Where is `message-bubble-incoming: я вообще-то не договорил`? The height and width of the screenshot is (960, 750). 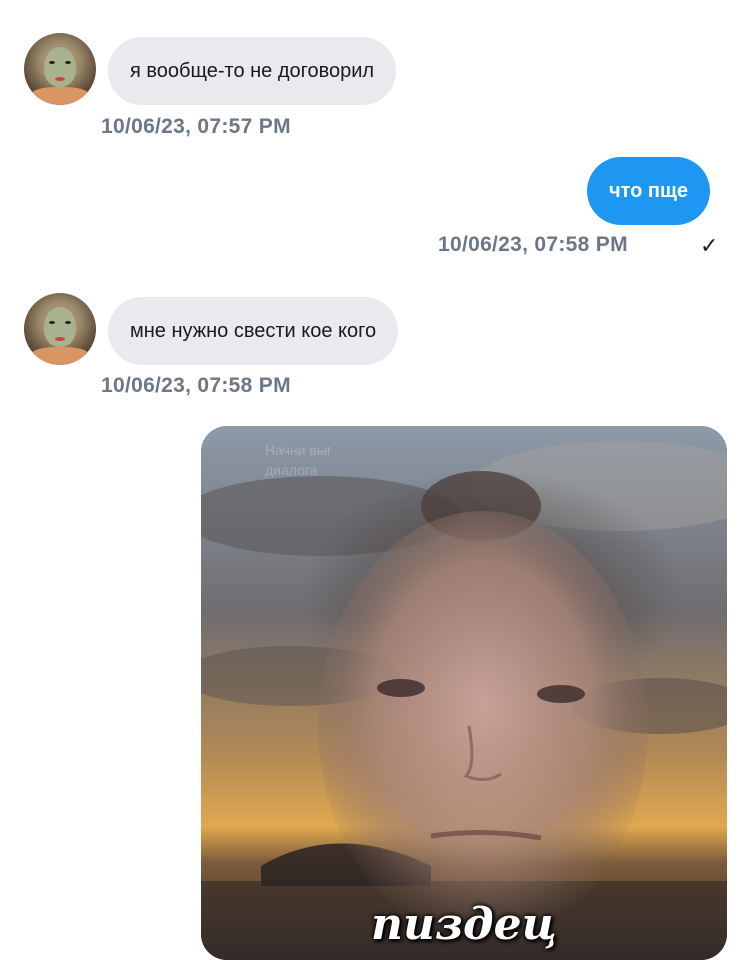 message-bubble-incoming: я вообще-то не договорил is located at coordinates (252, 71).